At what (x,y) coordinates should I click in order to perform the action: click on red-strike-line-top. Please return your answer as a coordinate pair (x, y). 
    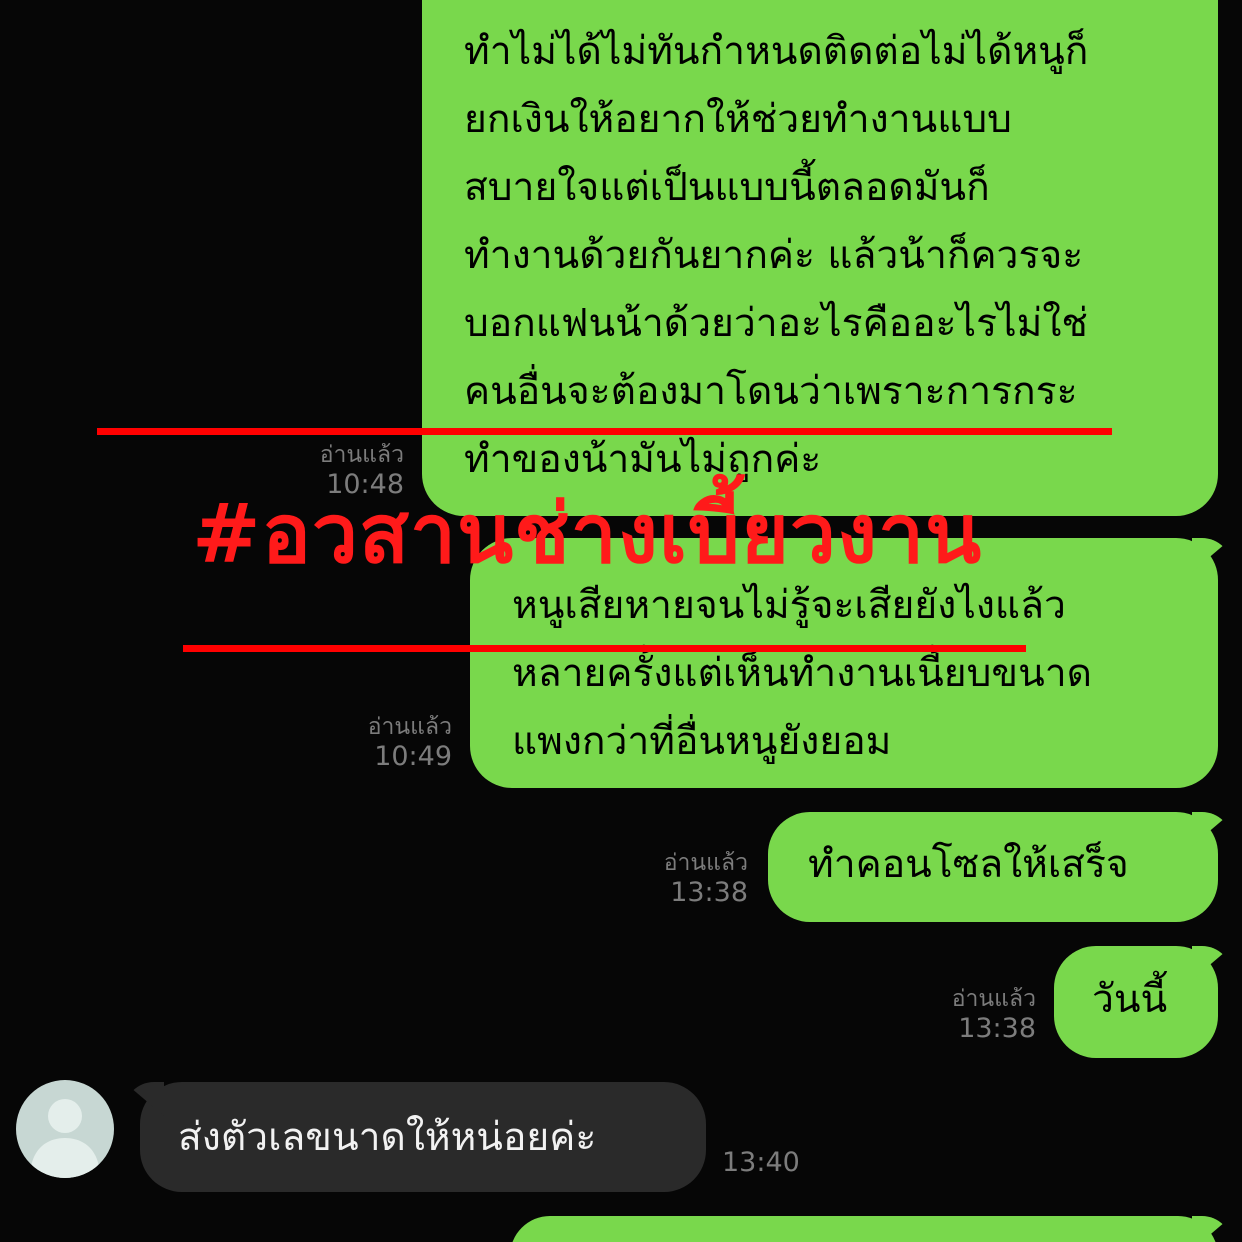
    Looking at the image, I should click on (604, 431).